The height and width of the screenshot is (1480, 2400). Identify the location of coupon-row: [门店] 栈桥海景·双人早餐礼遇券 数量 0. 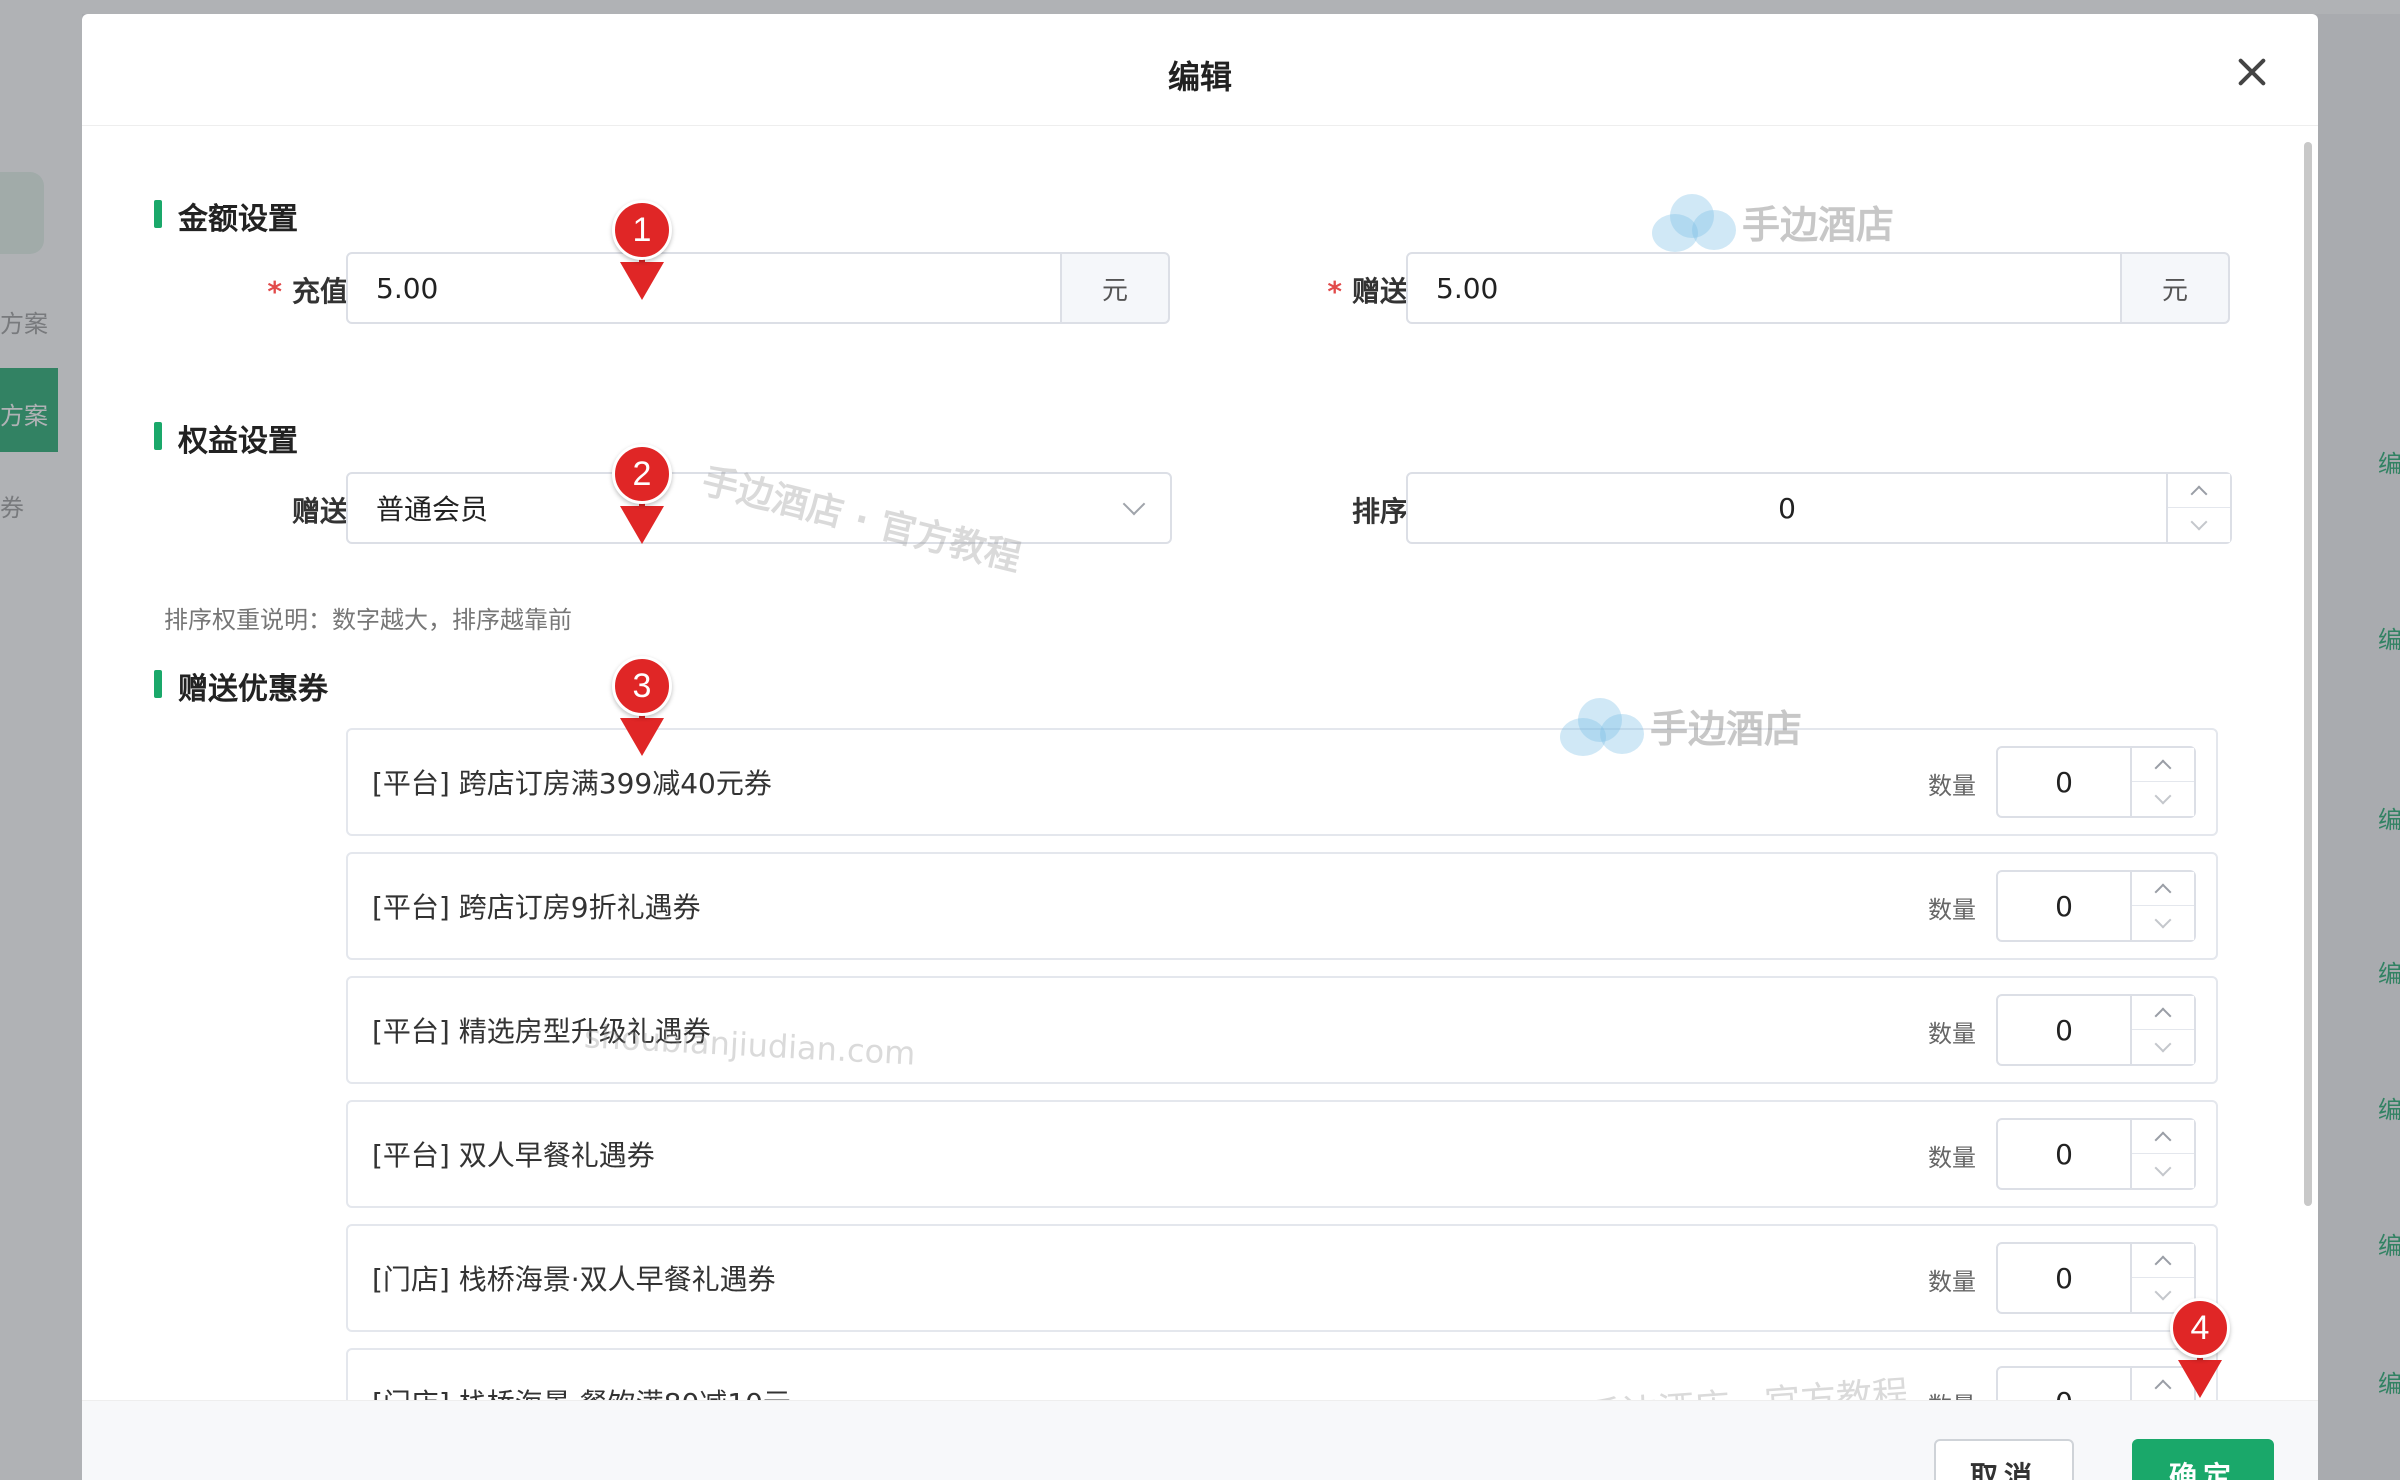
(1282, 1278).